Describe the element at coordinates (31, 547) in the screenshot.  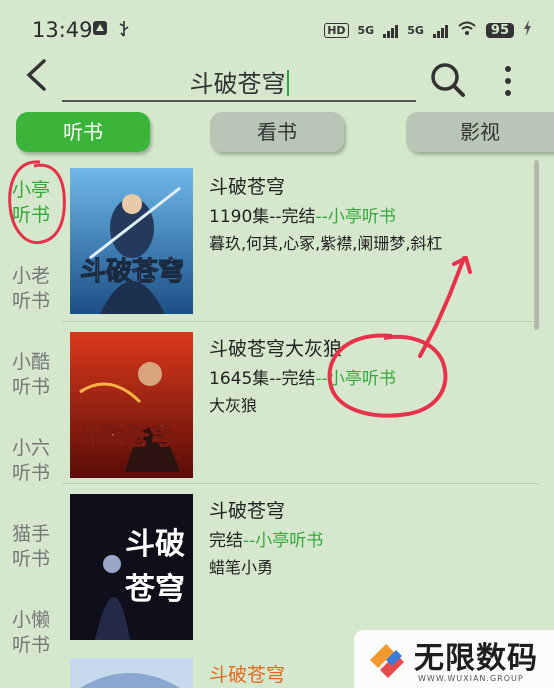
I see `sidebar-item-maoshou: 猫手 听书` at that location.